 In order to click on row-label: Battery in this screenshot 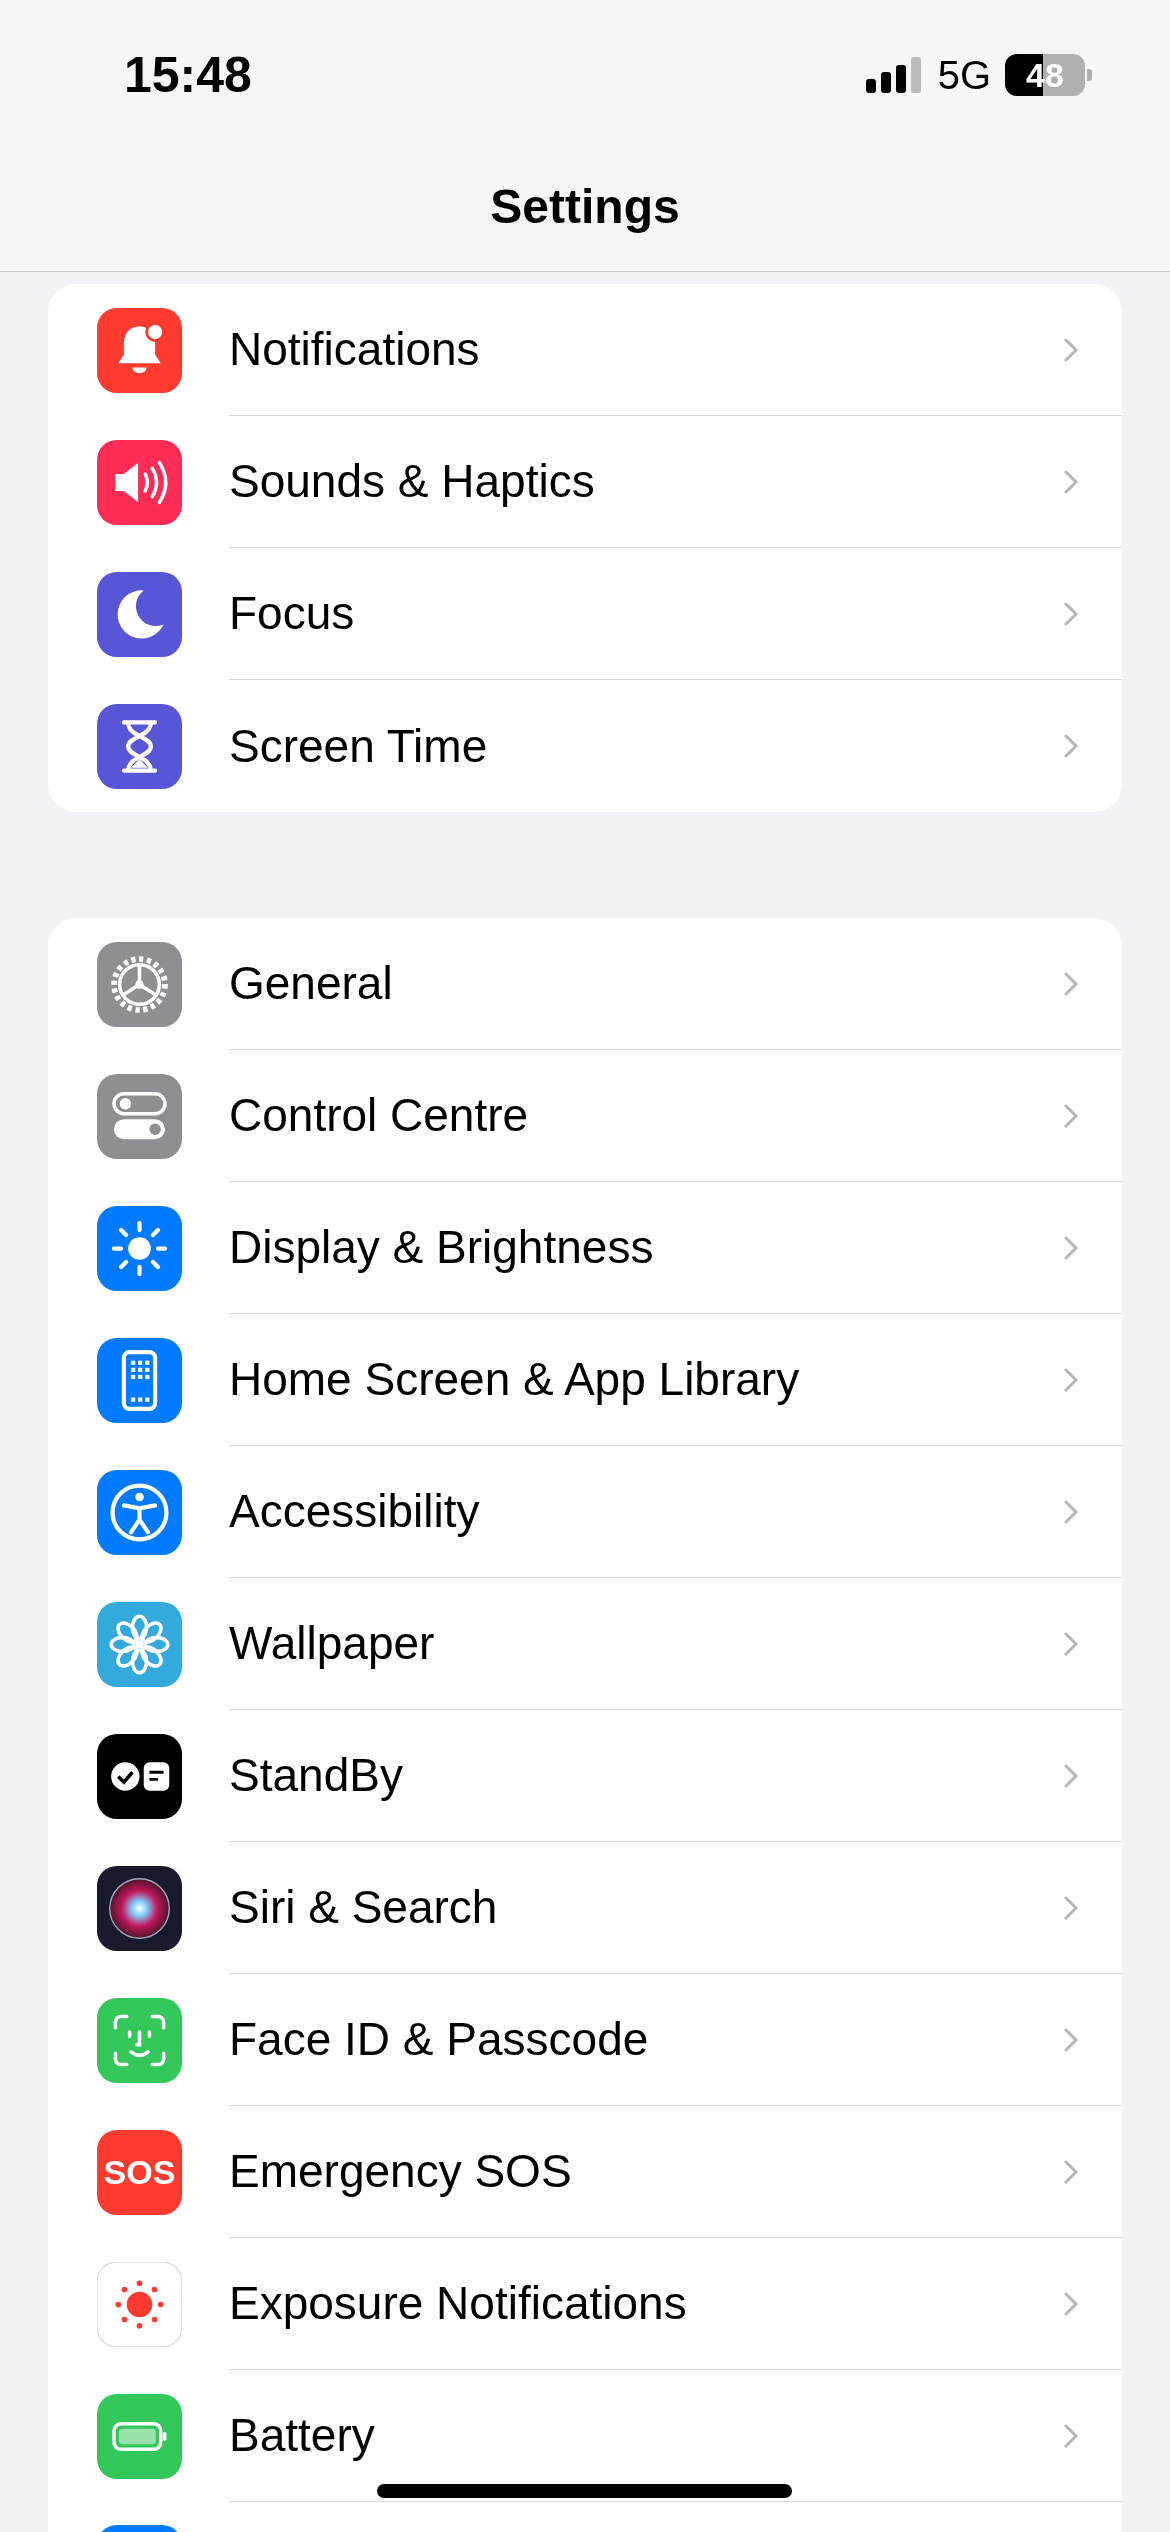, I will do `click(302, 2435)`.